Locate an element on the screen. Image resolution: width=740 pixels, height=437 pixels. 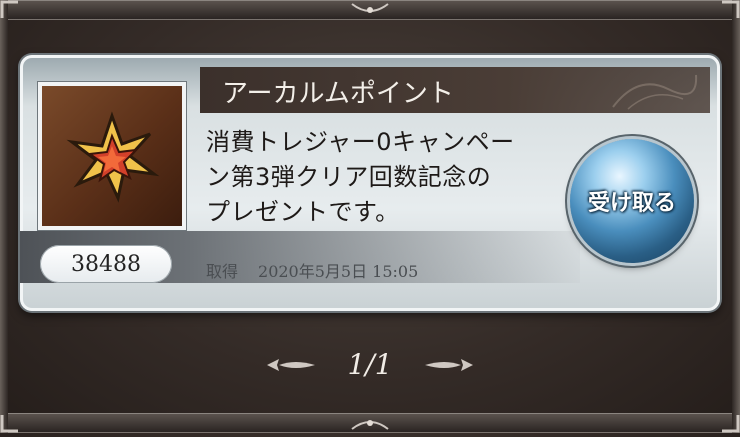
next-page-arrow-icon is located at coordinates (449, 365).